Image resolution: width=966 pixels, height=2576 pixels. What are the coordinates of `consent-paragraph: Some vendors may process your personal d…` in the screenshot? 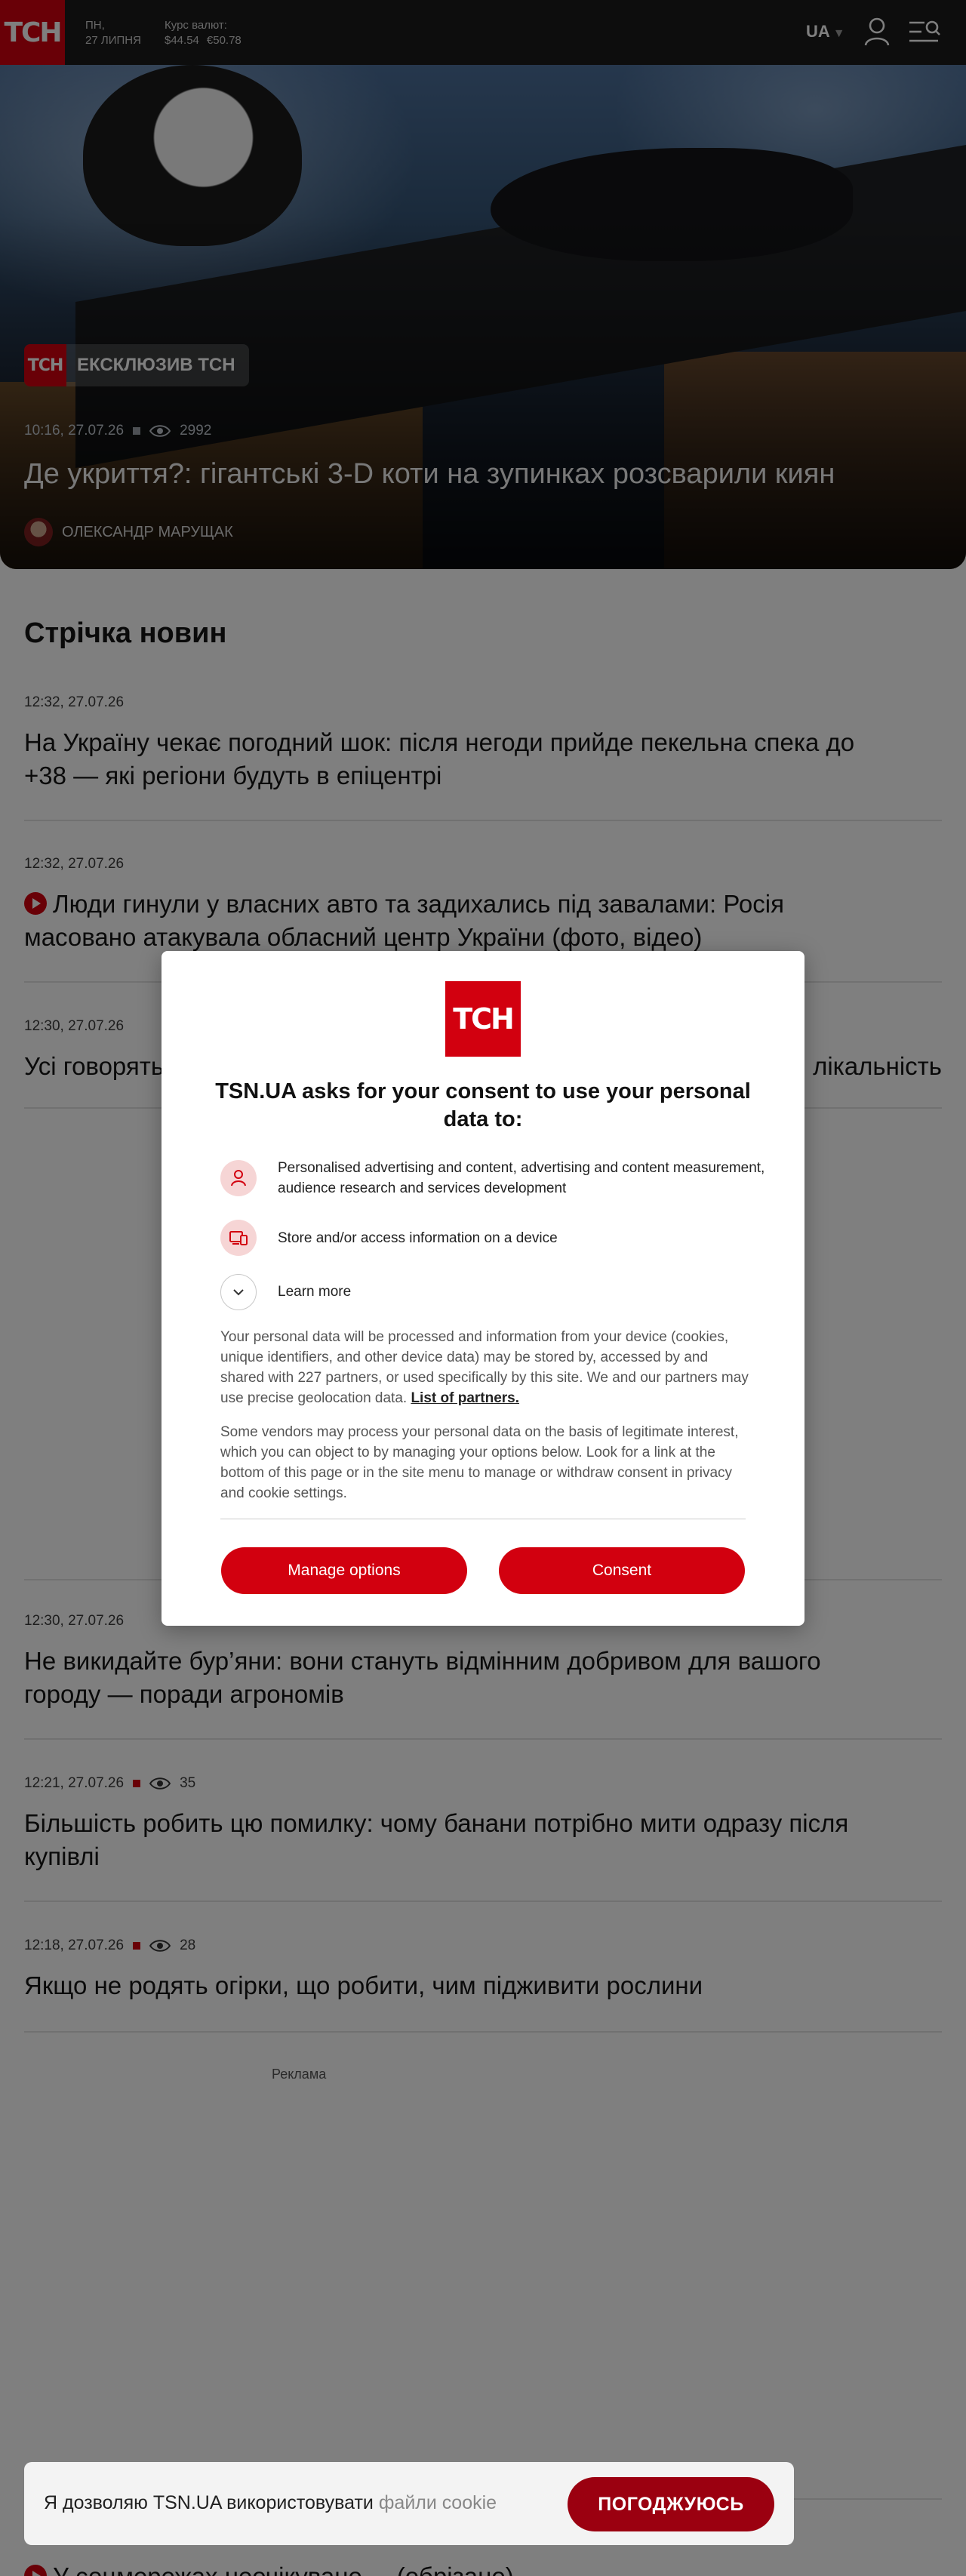 It's located at (479, 1462).